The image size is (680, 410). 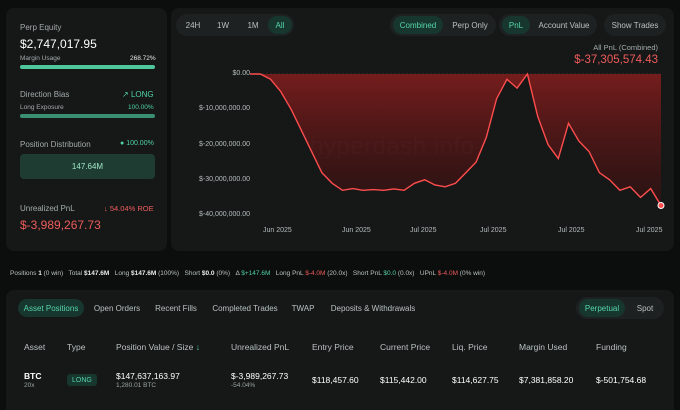 What do you see at coordinates (611, 347) in the screenshot?
I see `header-funding: Funding` at bounding box center [611, 347].